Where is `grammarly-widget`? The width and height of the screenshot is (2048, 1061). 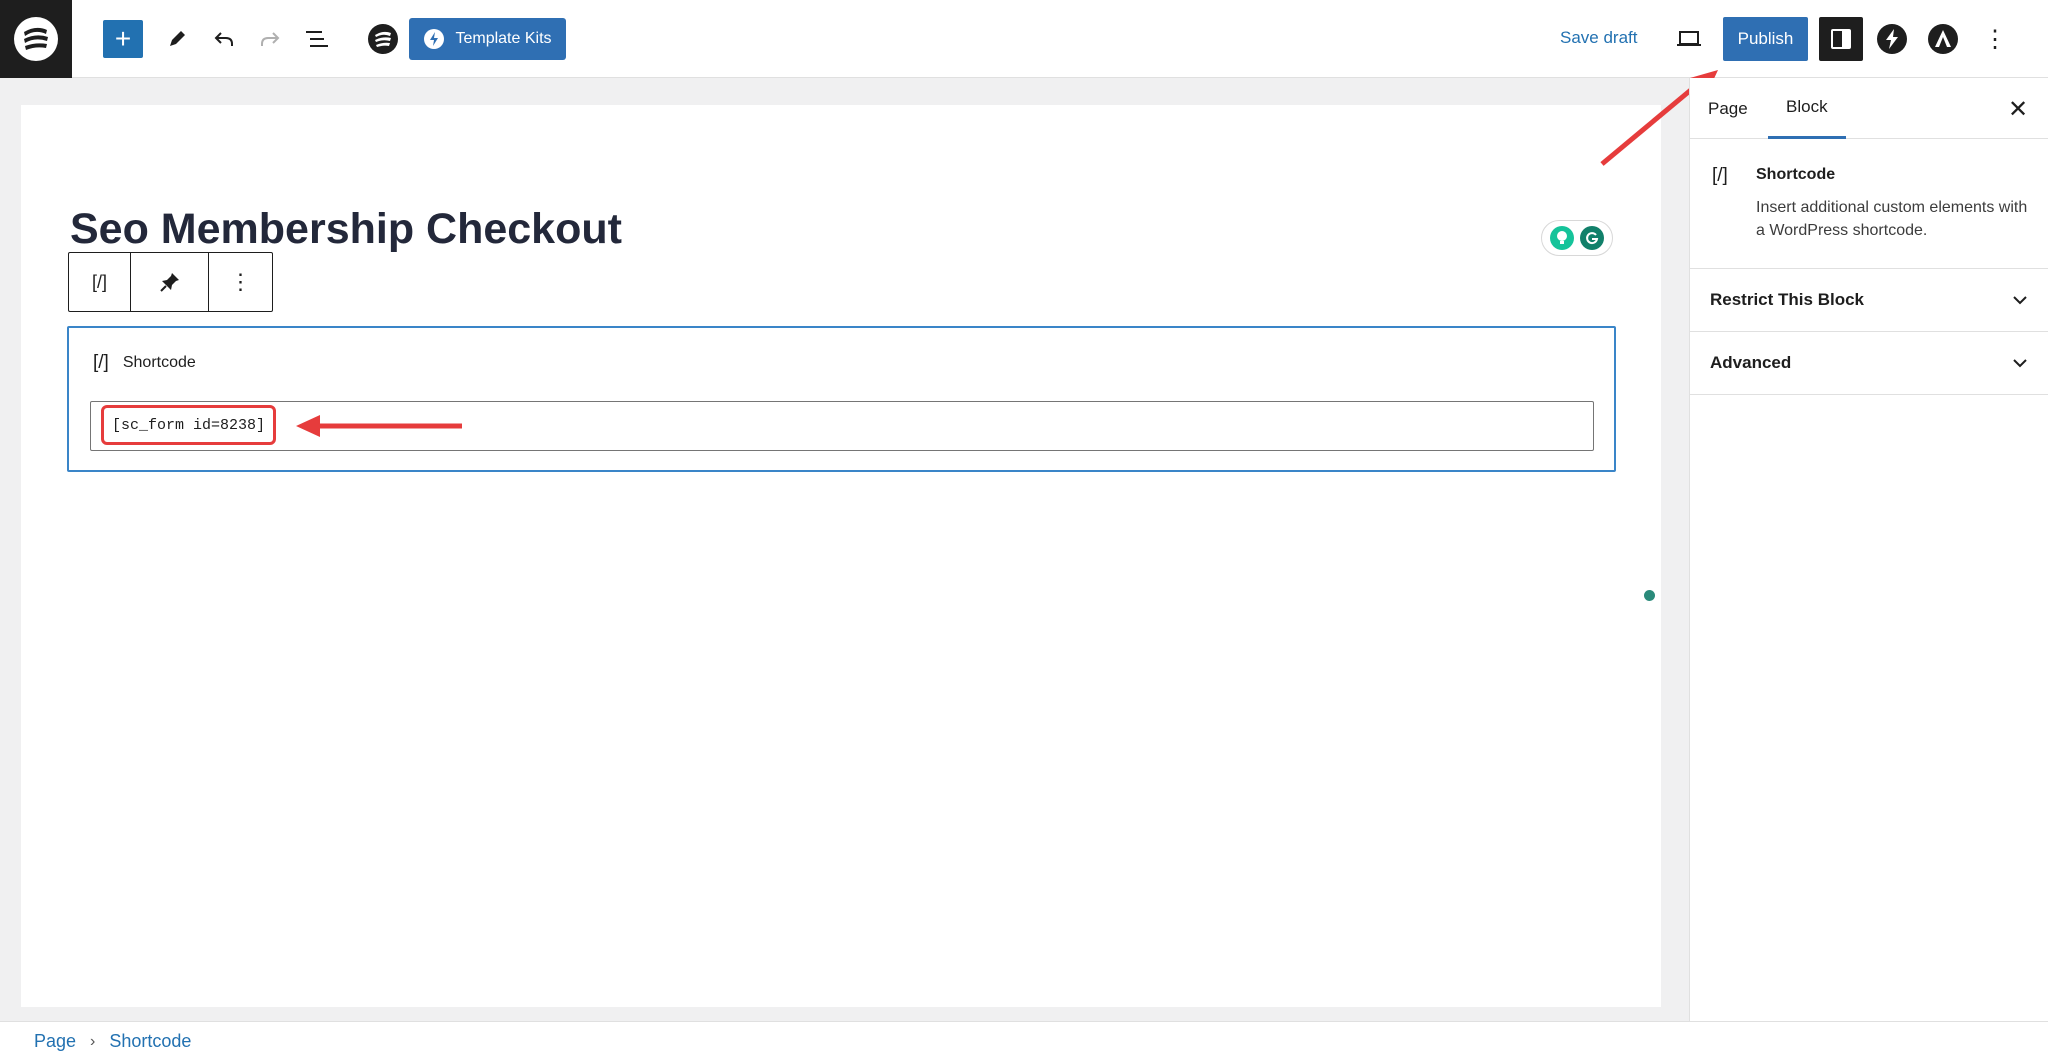 grammarly-widget is located at coordinates (1577, 238).